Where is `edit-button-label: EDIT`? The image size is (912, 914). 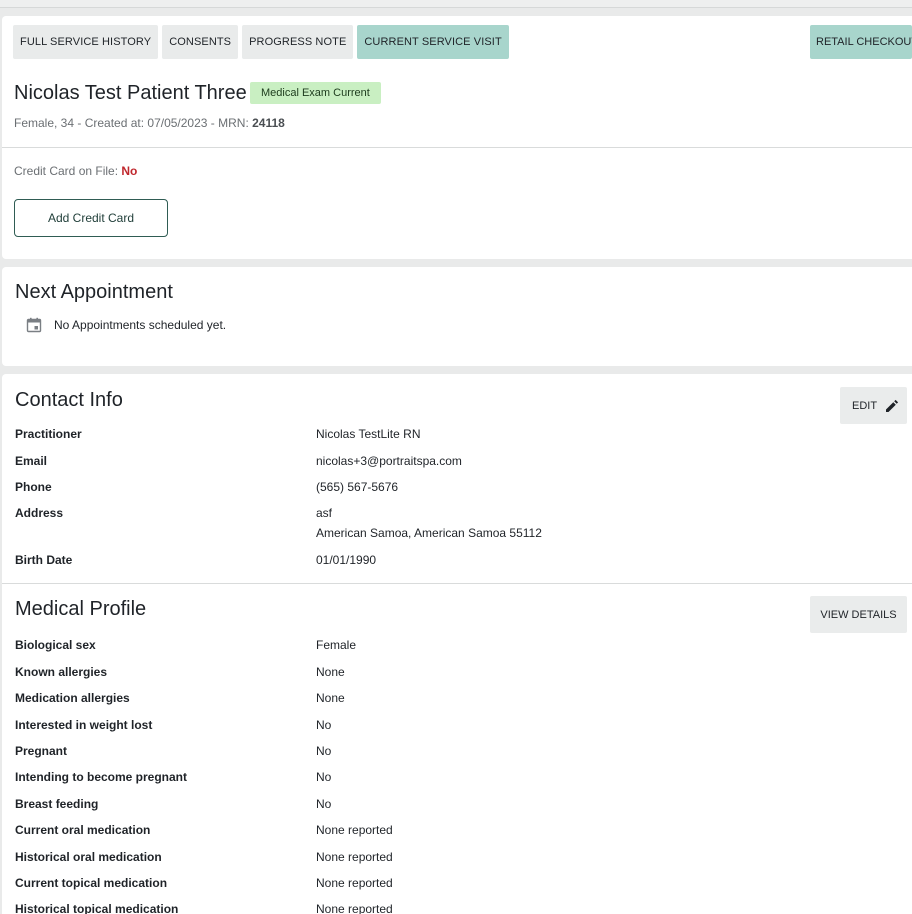
edit-button-label: EDIT is located at coordinates (865, 405).